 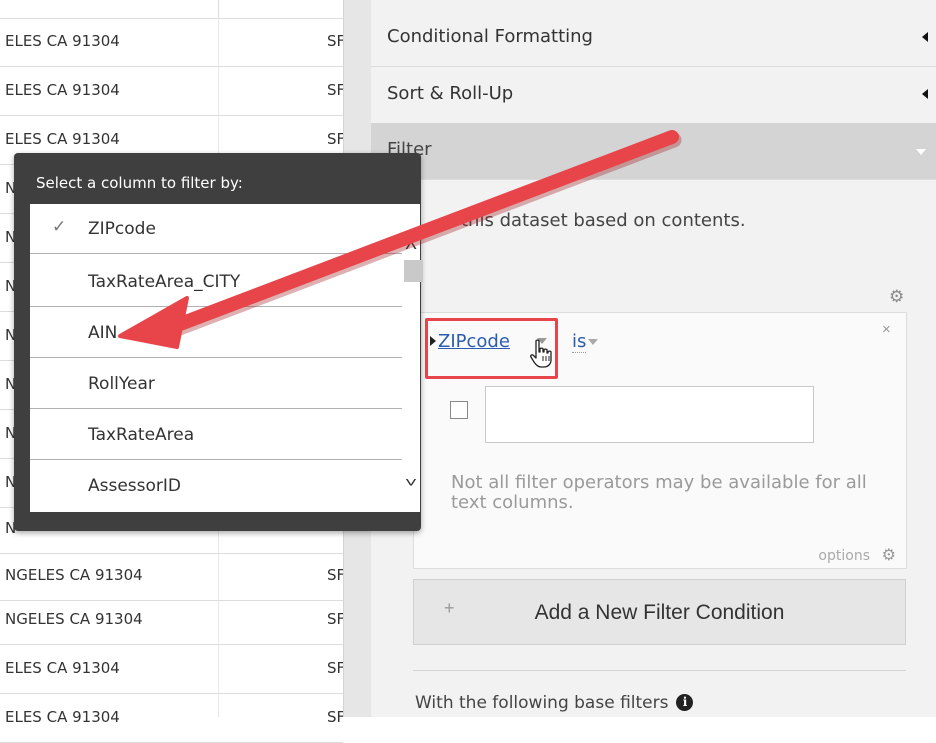 What do you see at coordinates (135, 486) in the screenshot?
I see `column-option-label: AssessorID` at bounding box center [135, 486].